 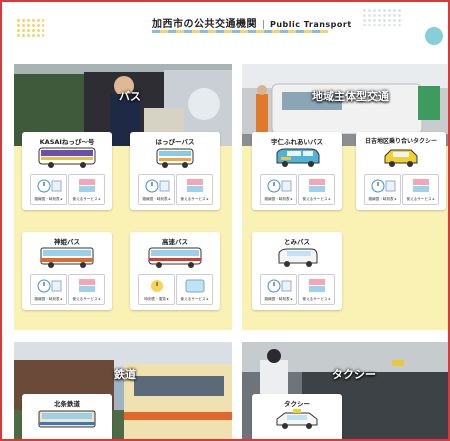 What do you see at coordinates (311, 24) in the screenshot?
I see `title-en: Public Transport` at bounding box center [311, 24].